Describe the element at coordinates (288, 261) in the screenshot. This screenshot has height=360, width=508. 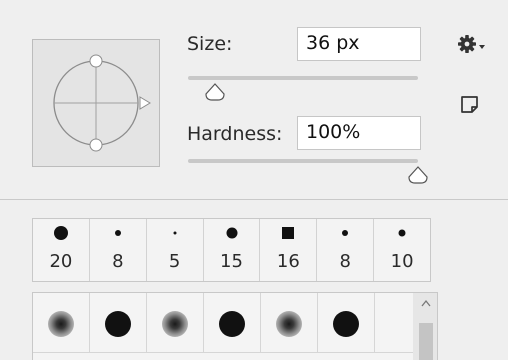
I see `recent-brush-size: 16` at that location.